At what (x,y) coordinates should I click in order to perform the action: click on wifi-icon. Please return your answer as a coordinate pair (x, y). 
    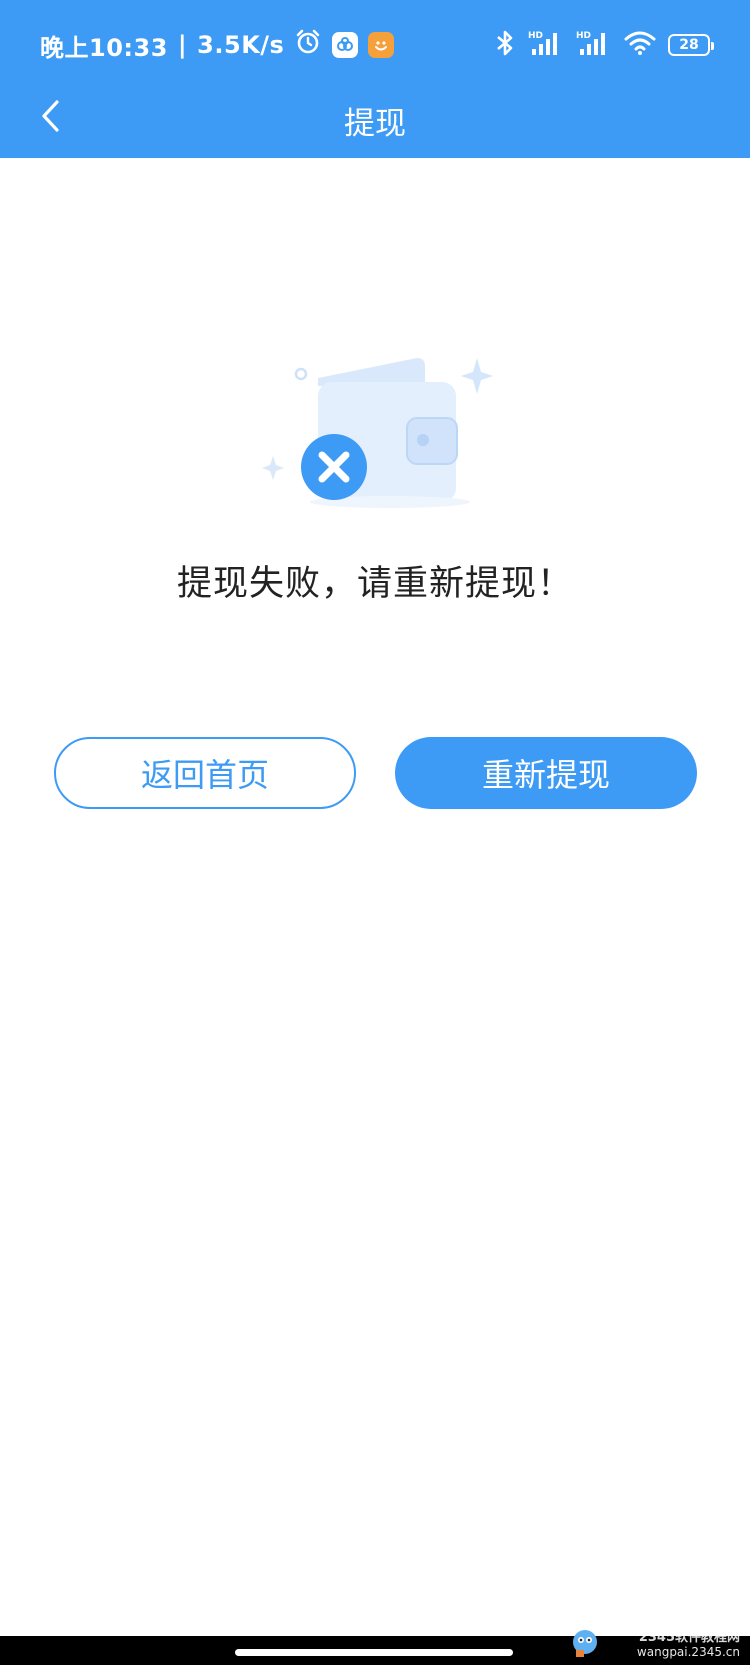
    Looking at the image, I should click on (640, 45).